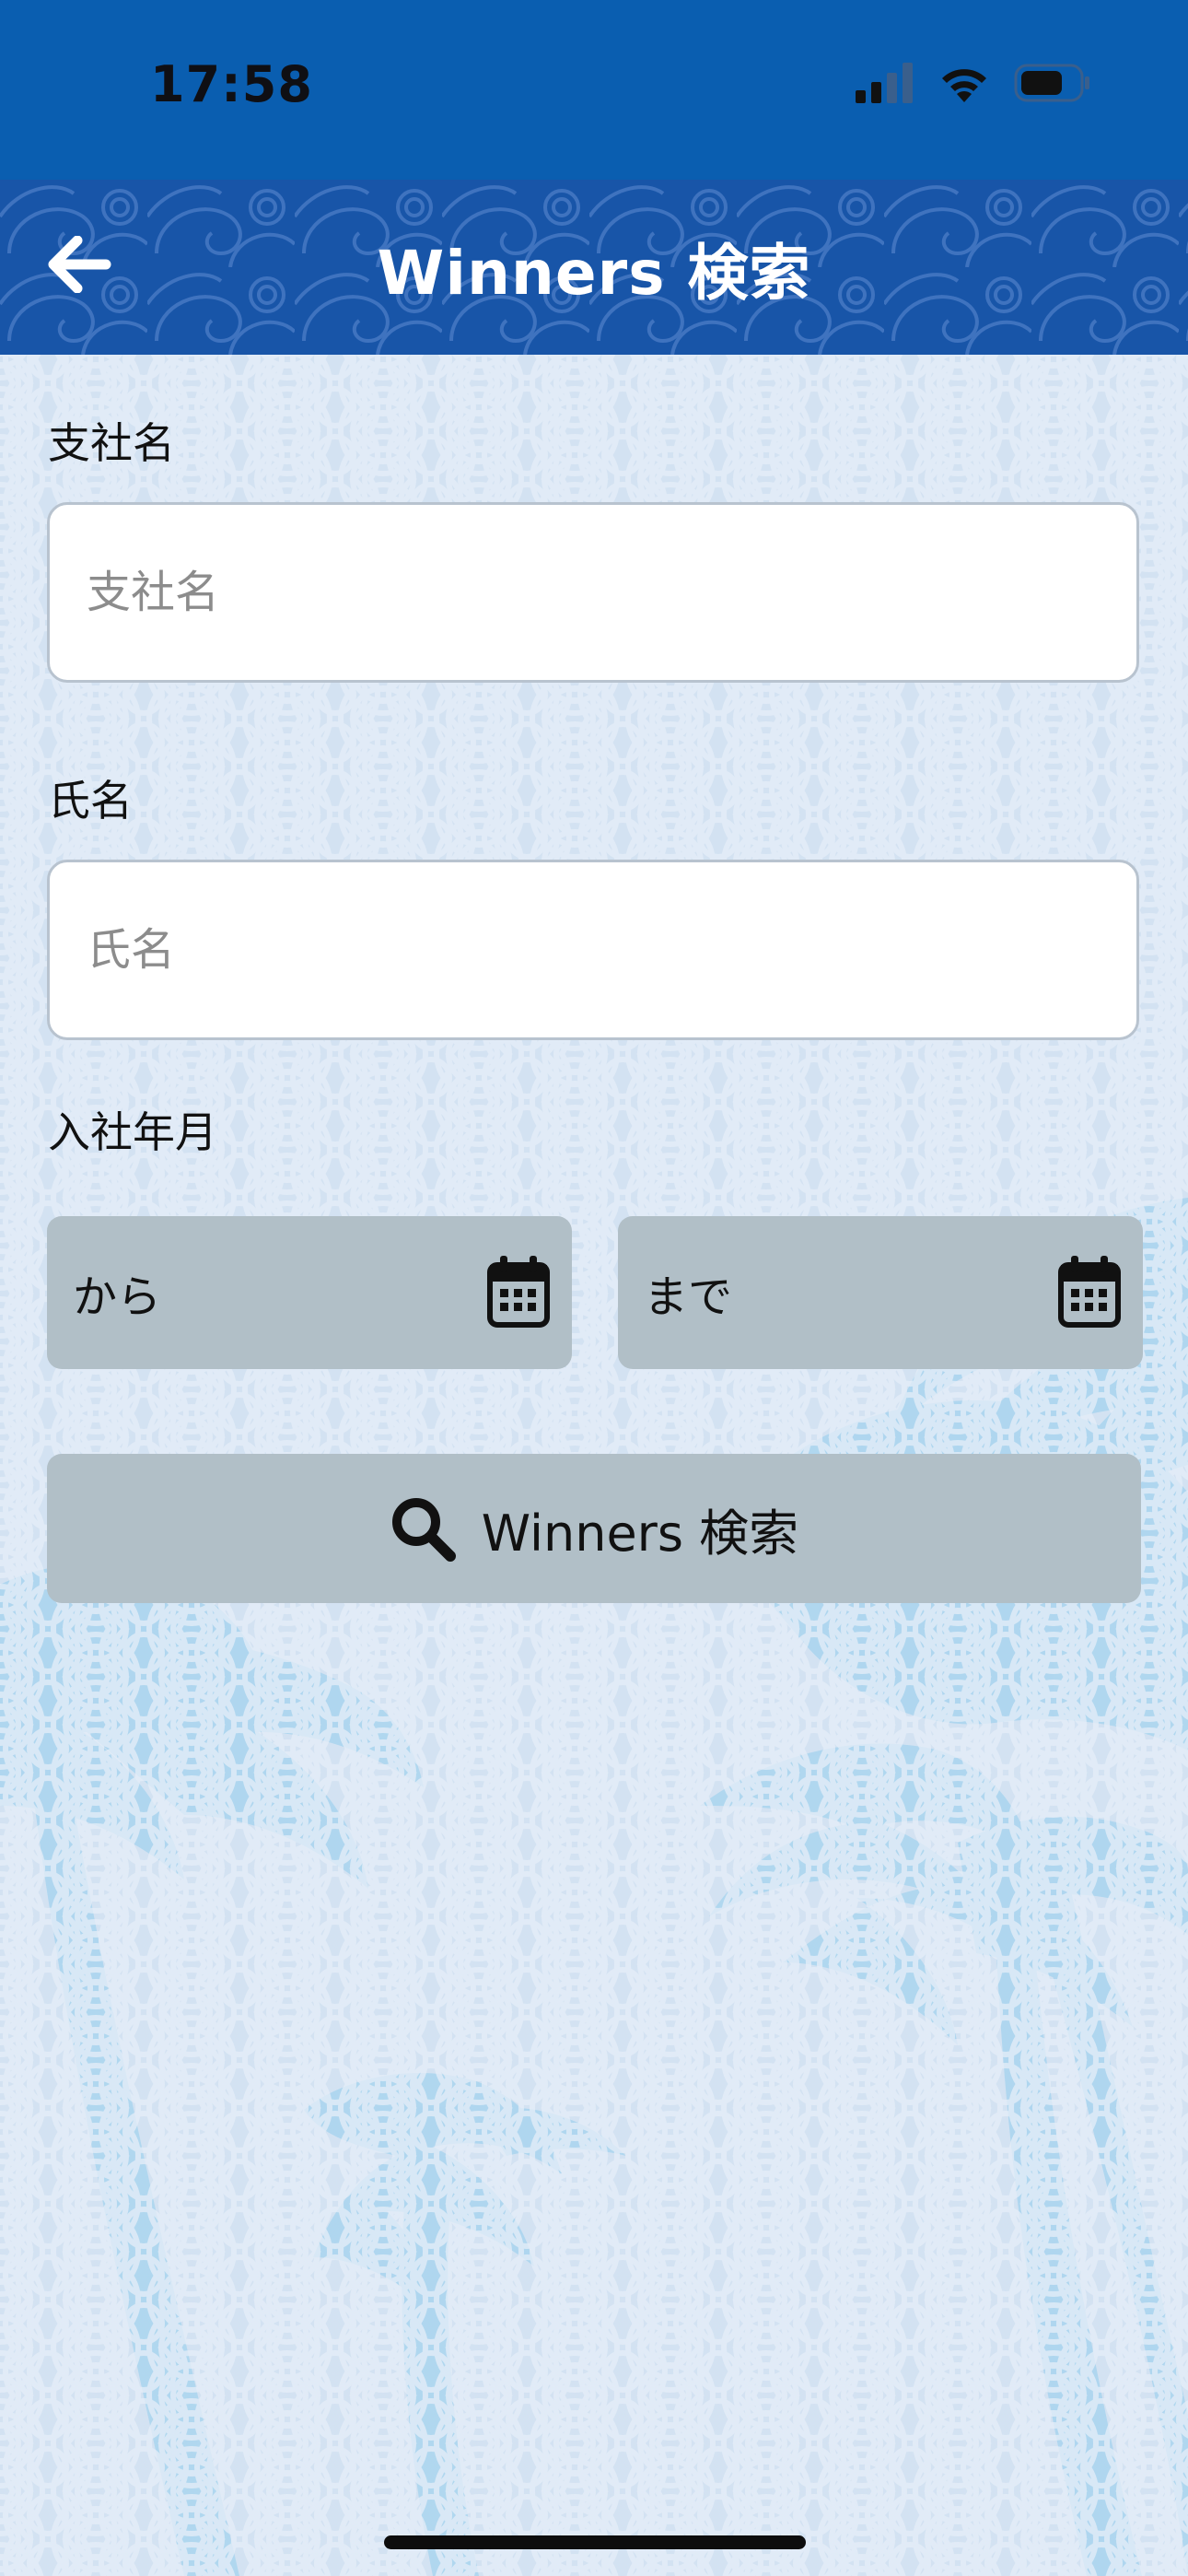 The height and width of the screenshot is (2576, 1188). I want to click on search-button-label: Winners 検索, so click(640, 1533).